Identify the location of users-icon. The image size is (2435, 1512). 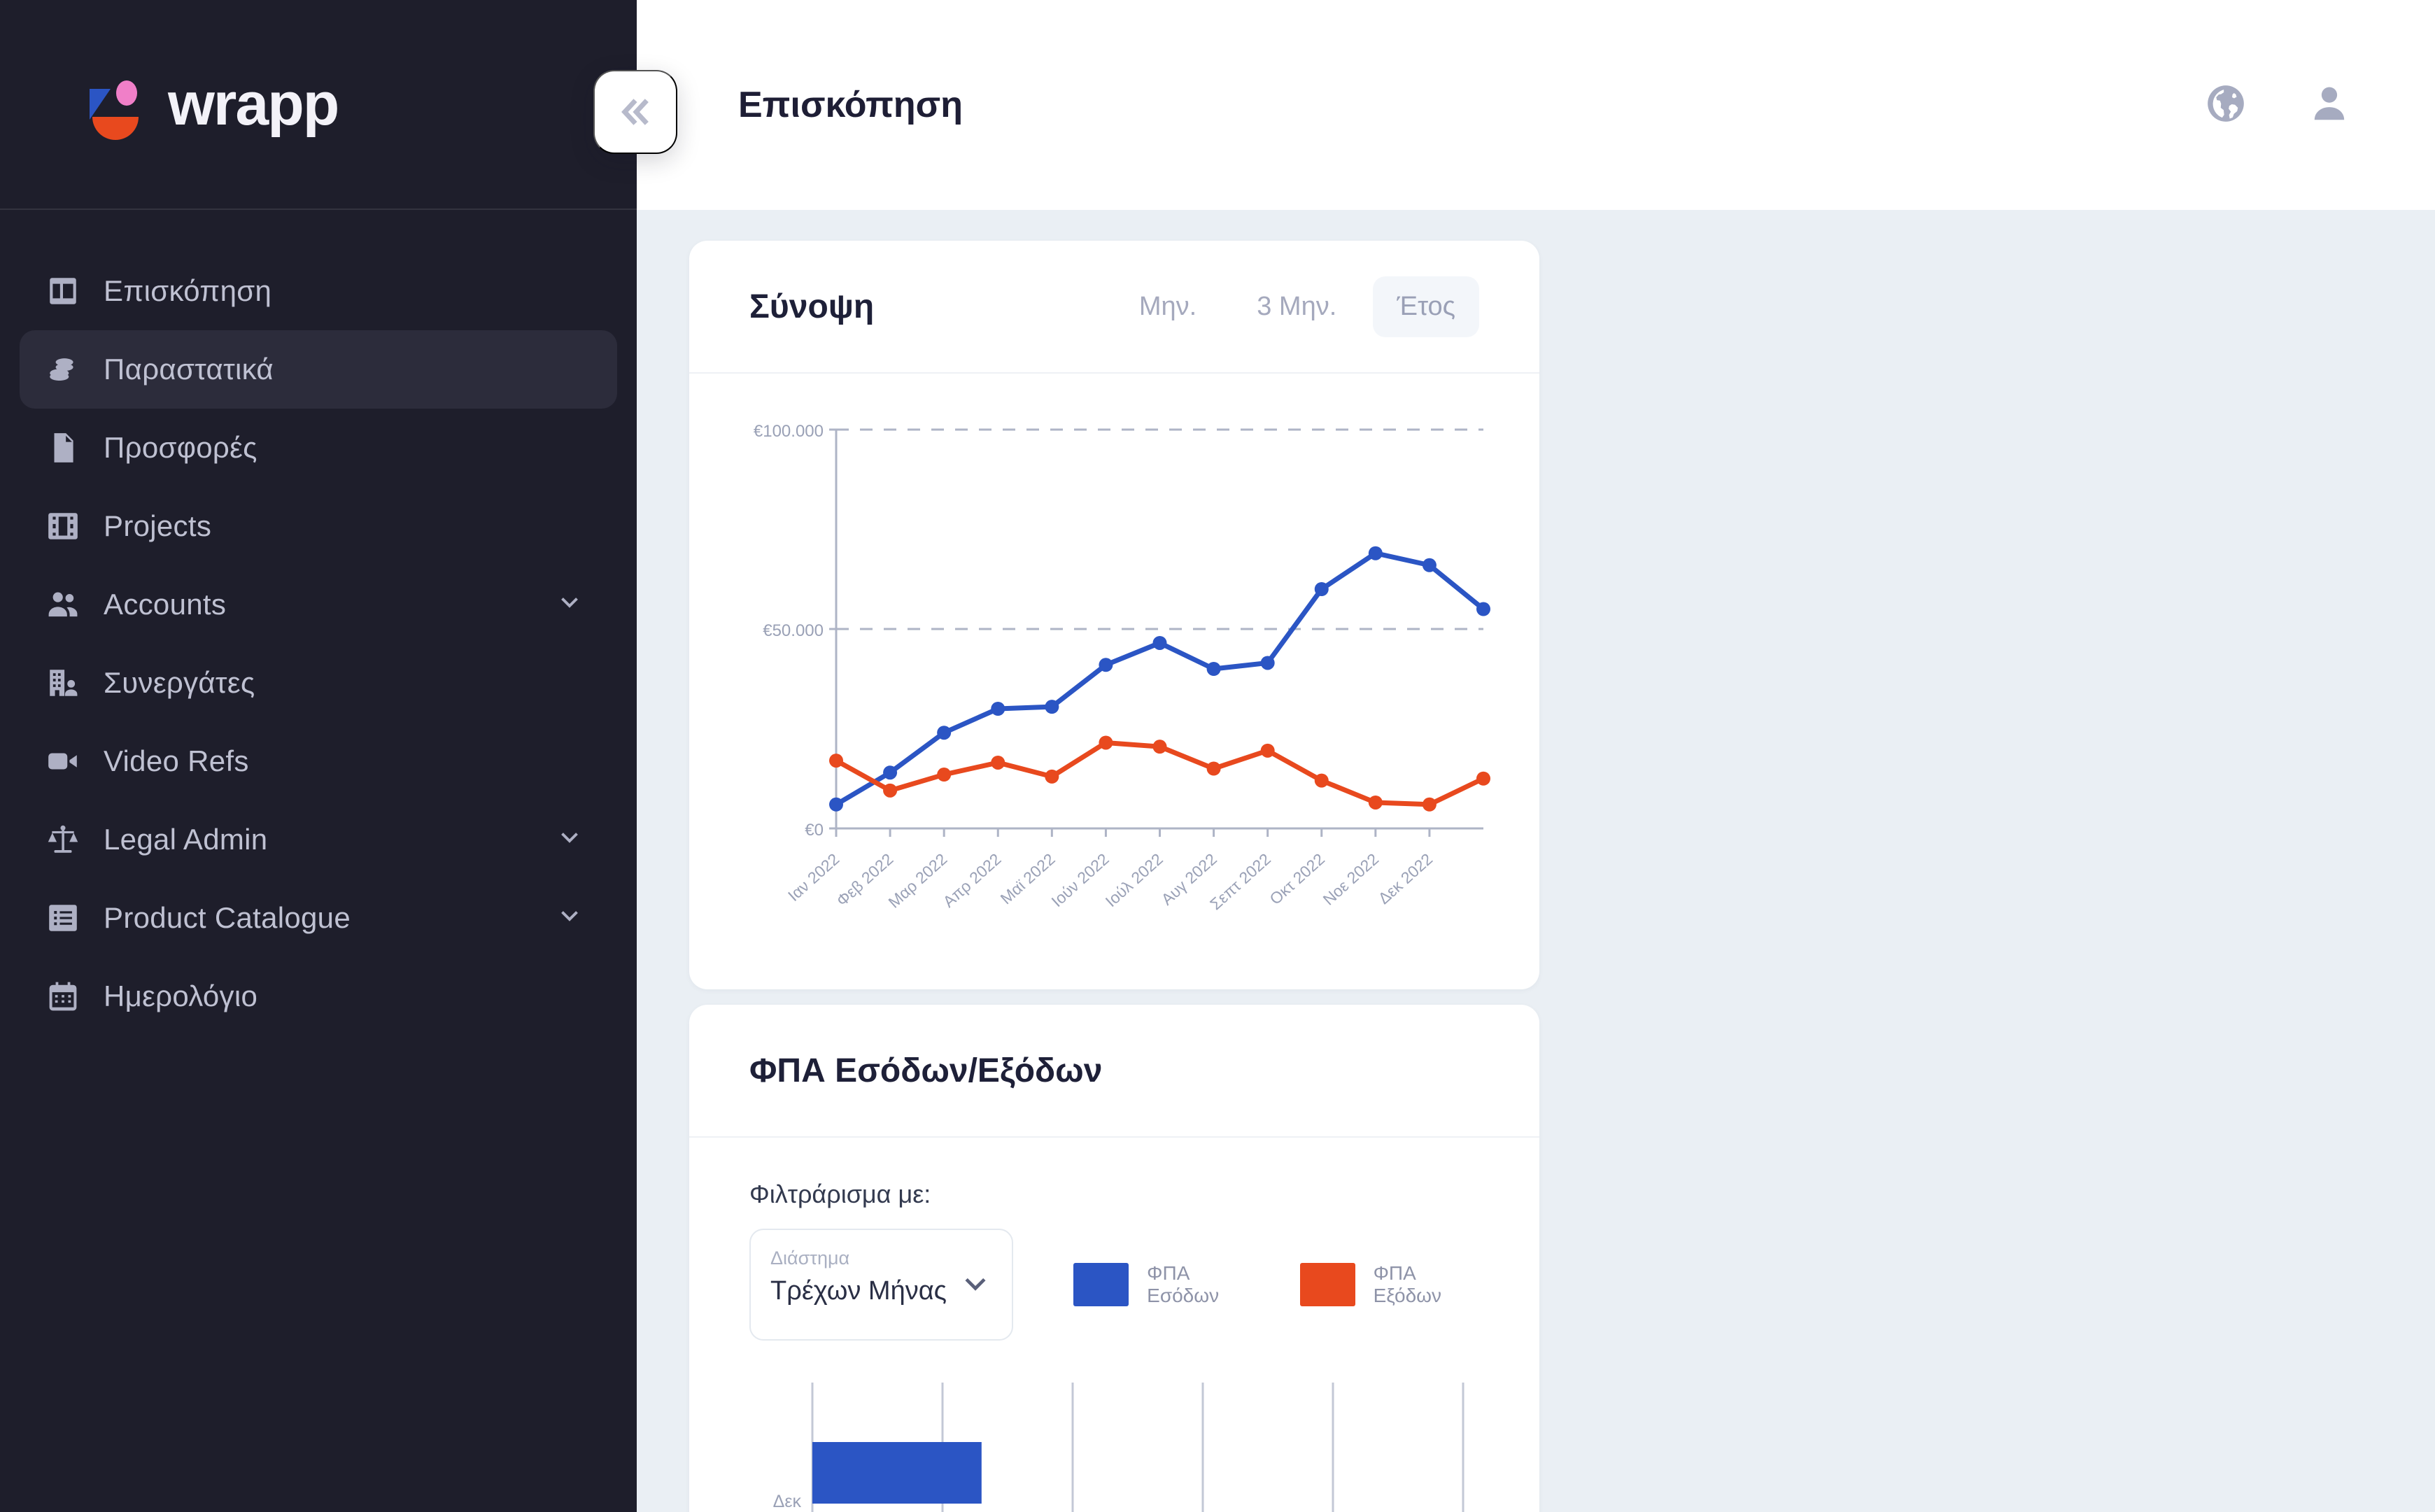
(63, 604).